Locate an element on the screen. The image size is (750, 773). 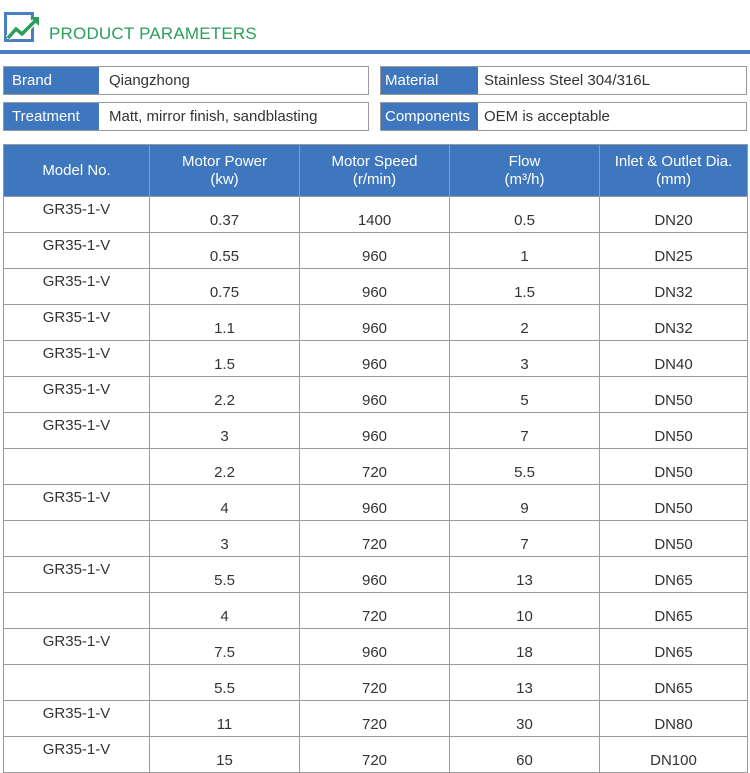
components-value: OEM is acceptable is located at coordinates (547, 116).